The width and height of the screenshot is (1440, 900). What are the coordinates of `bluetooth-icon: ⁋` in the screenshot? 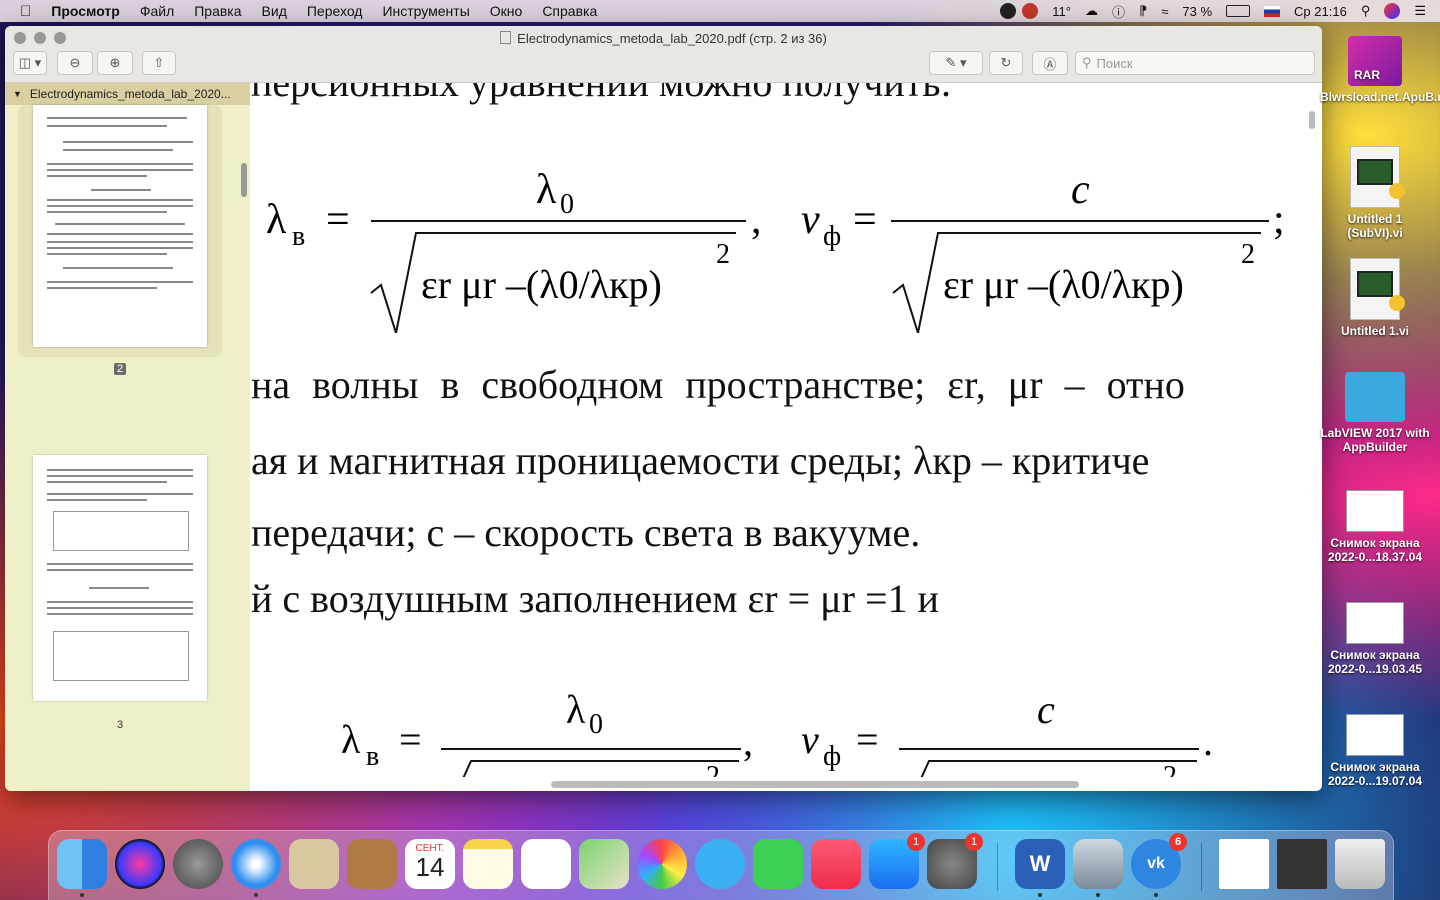 It's located at (1143, 11).